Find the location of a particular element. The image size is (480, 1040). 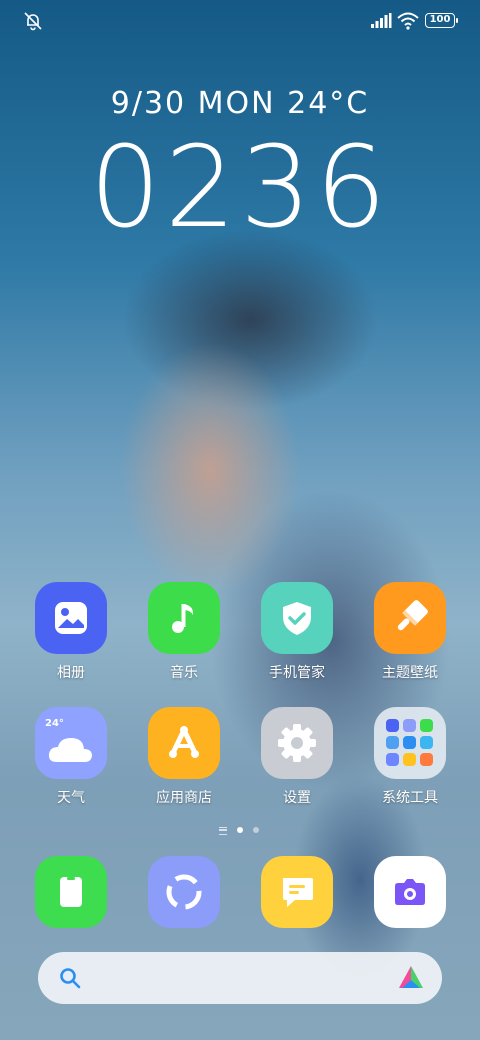

paint-brush-icon is located at coordinates (410, 618).